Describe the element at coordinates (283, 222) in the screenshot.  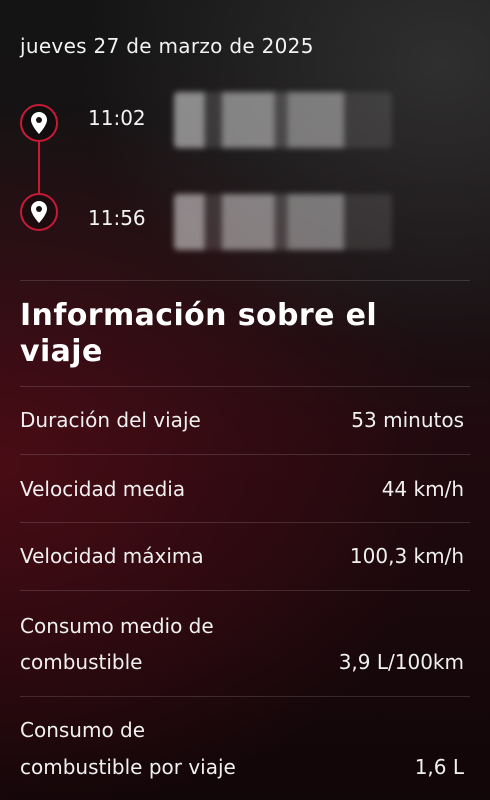
I see `destination-address-redacted` at that location.